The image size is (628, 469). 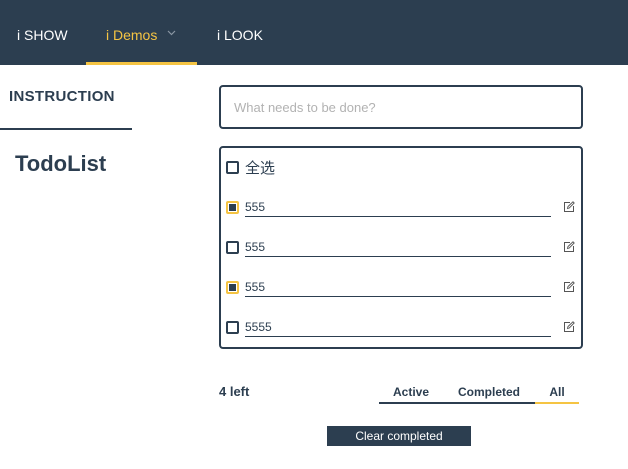 What do you see at coordinates (399, 436) in the screenshot?
I see `clear-completed-button: Clear completed` at bounding box center [399, 436].